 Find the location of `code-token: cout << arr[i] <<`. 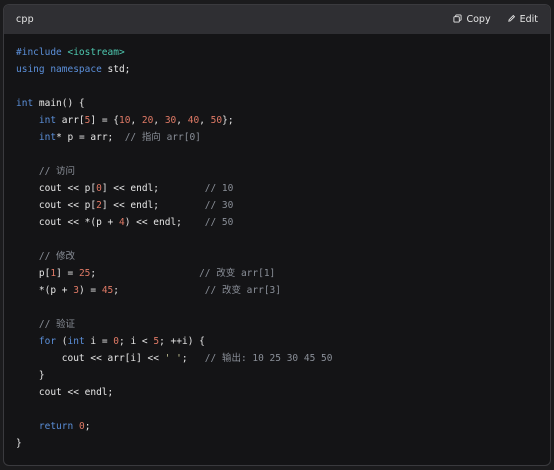

code-token: cout << arr[i] << is located at coordinates (90, 358).